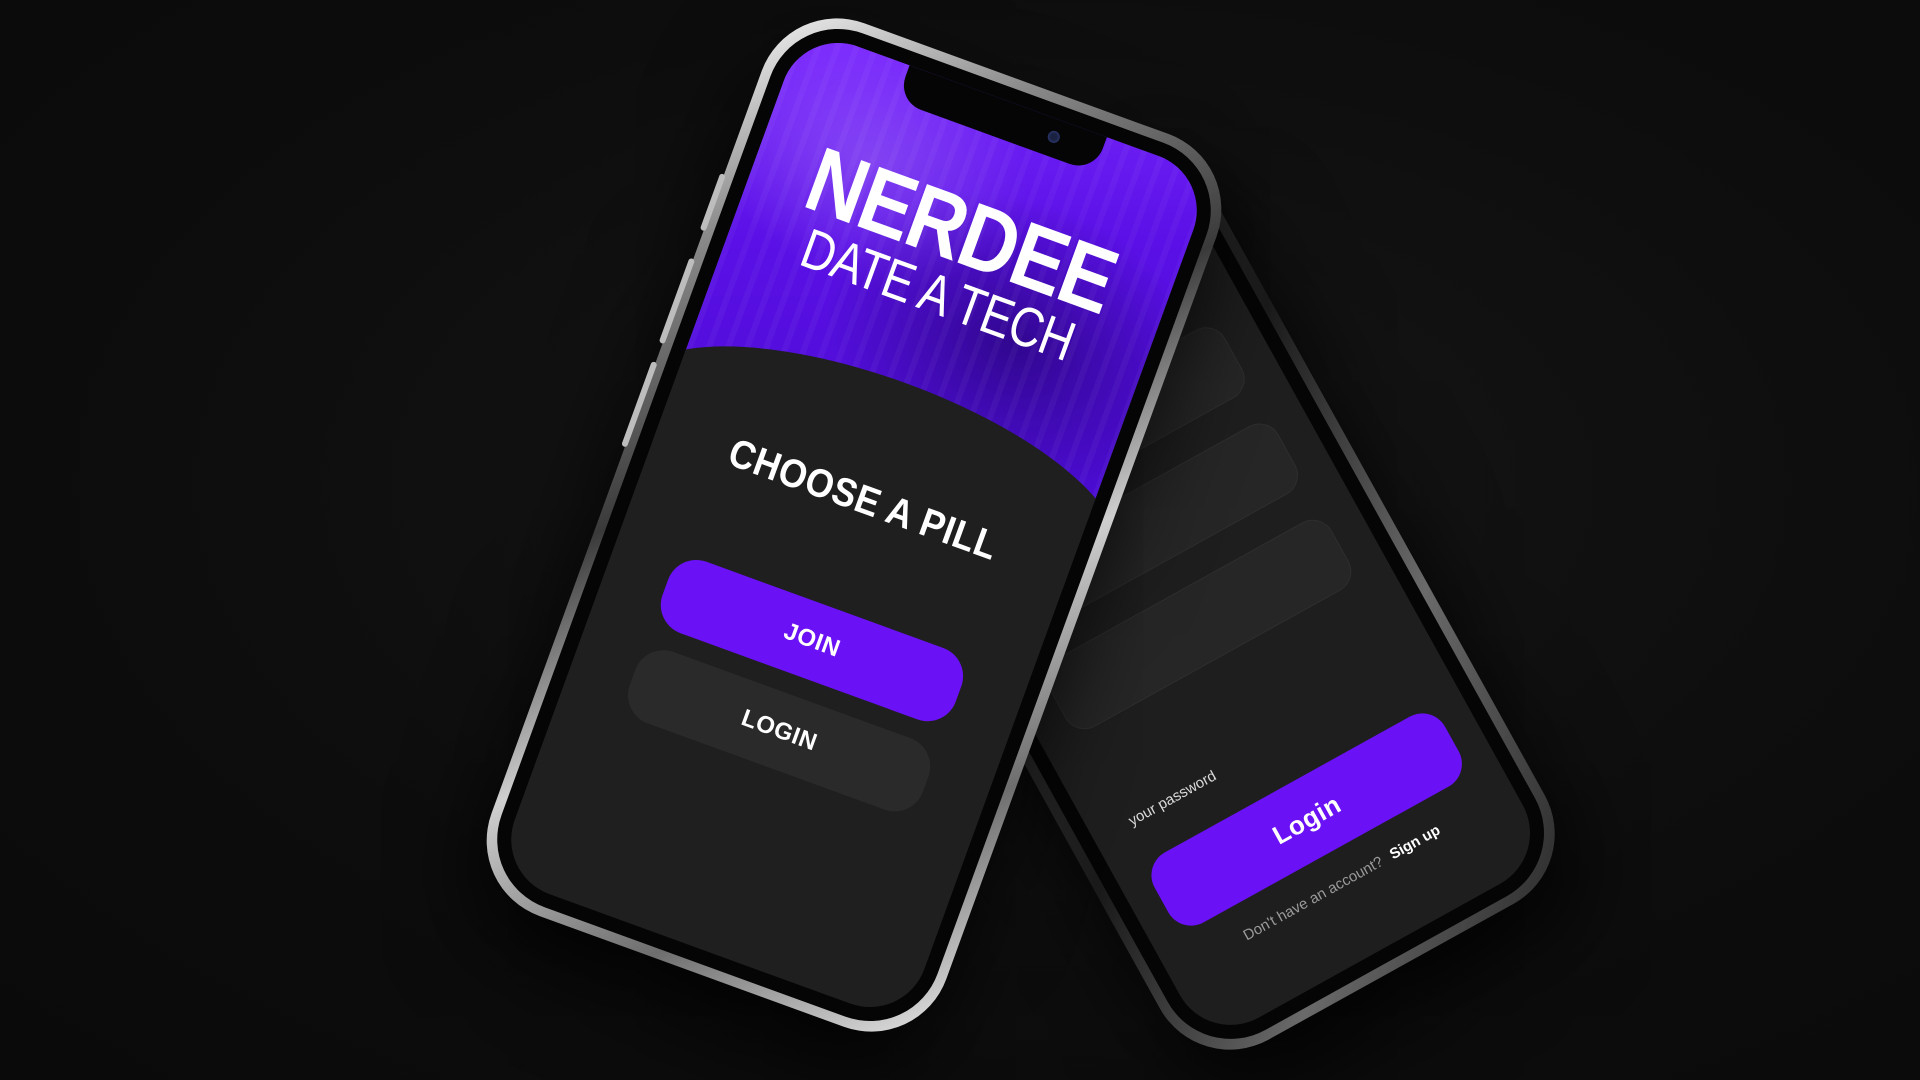 Image resolution: width=1920 pixels, height=1080 pixels. What do you see at coordinates (1415, 843) in the screenshot?
I see `signup-link: Sign up` at bounding box center [1415, 843].